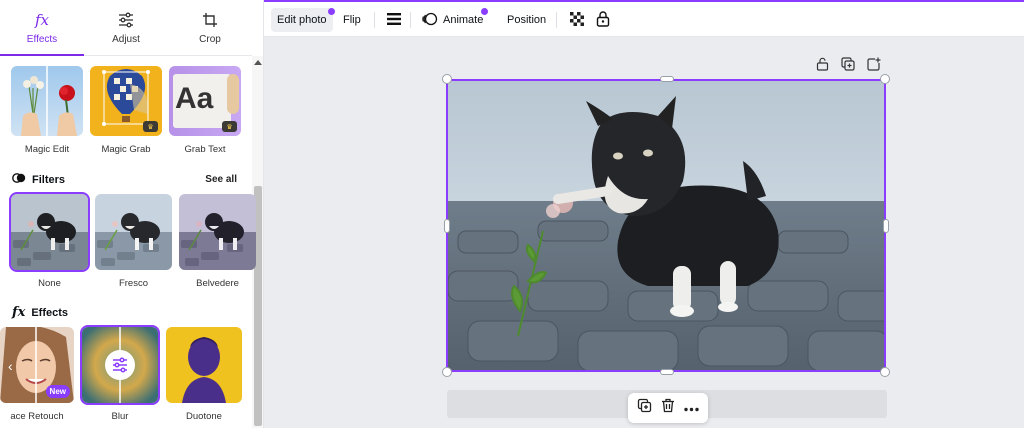  What do you see at coordinates (217, 232) in the screenshot?
I see `filter-belvedere-thumbnail` at bounding box center [217, 232].